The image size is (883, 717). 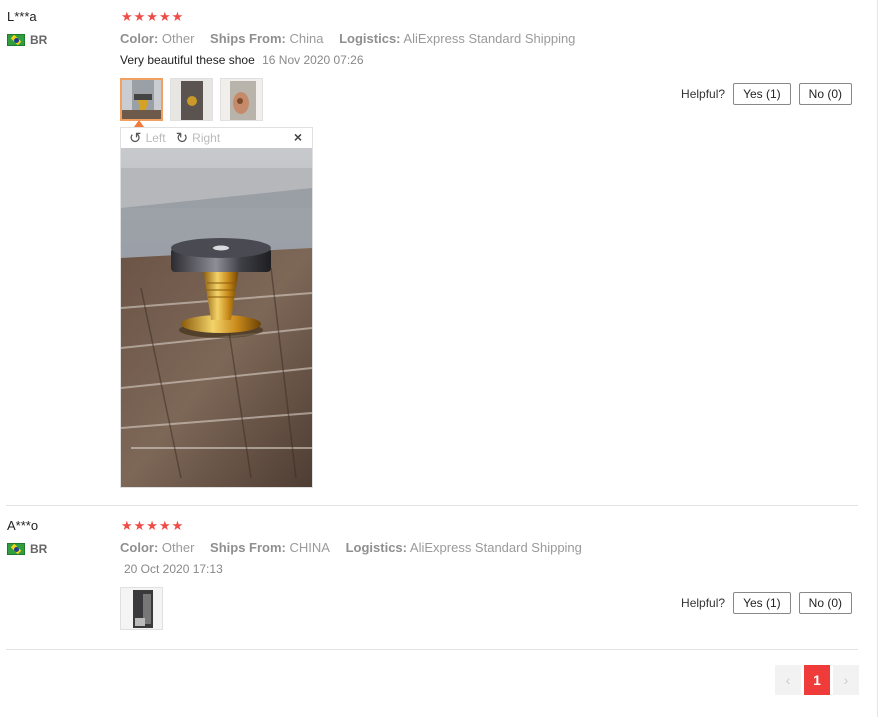 What do you see at coordinates (309, 547) in the screenshot?
I see `ships-from-value: CHINA` at bounding box center [309, 547].